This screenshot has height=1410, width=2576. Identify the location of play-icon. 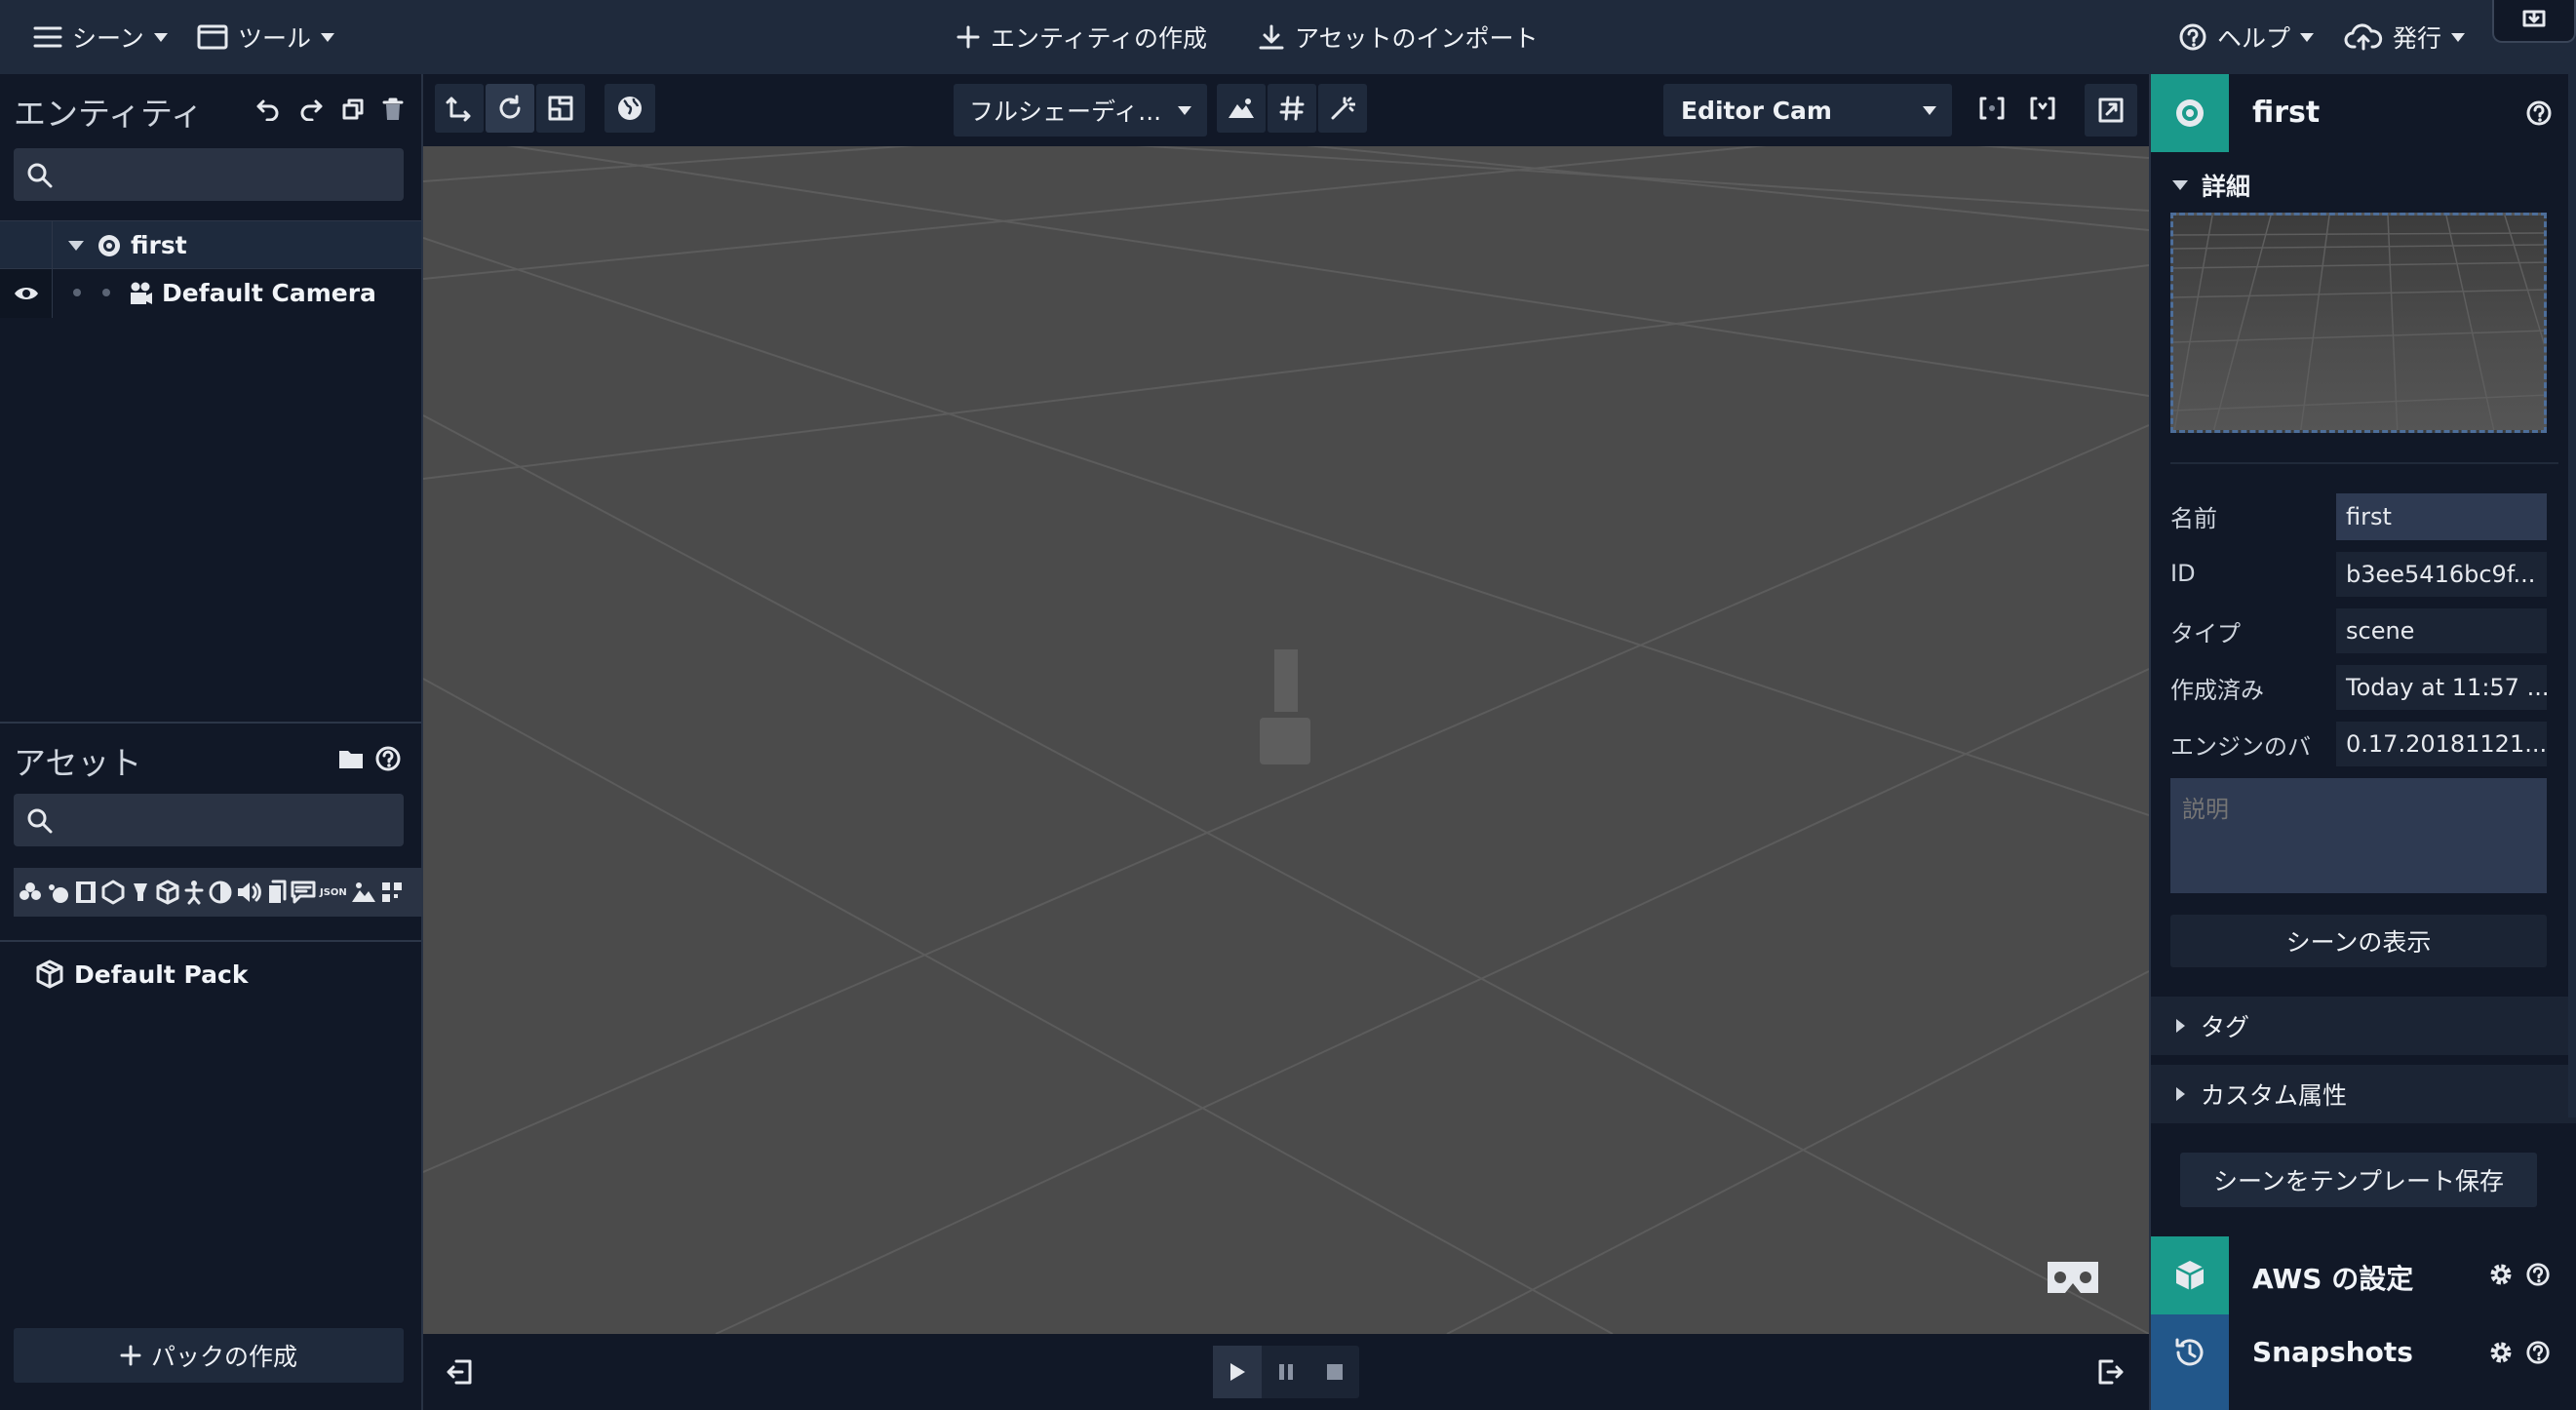
(1237, 1372).